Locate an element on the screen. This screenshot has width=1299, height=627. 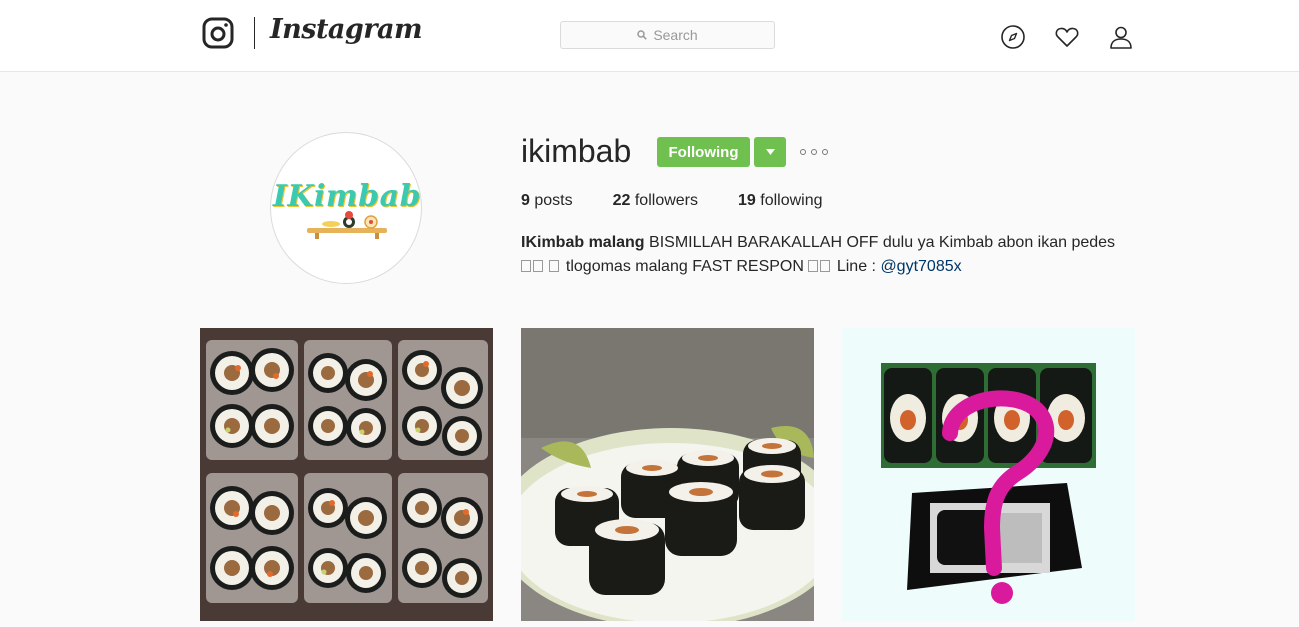
following-button: Following is located at coordinates (703, 152).